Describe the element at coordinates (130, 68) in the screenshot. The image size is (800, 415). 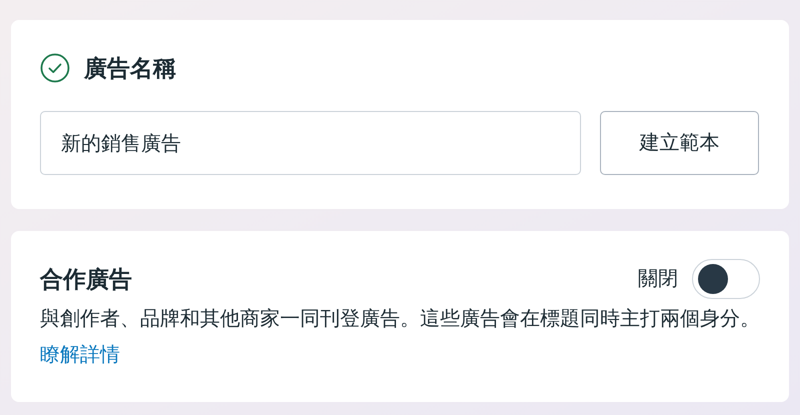
I see `section-title: 廣告名稱` at that location.